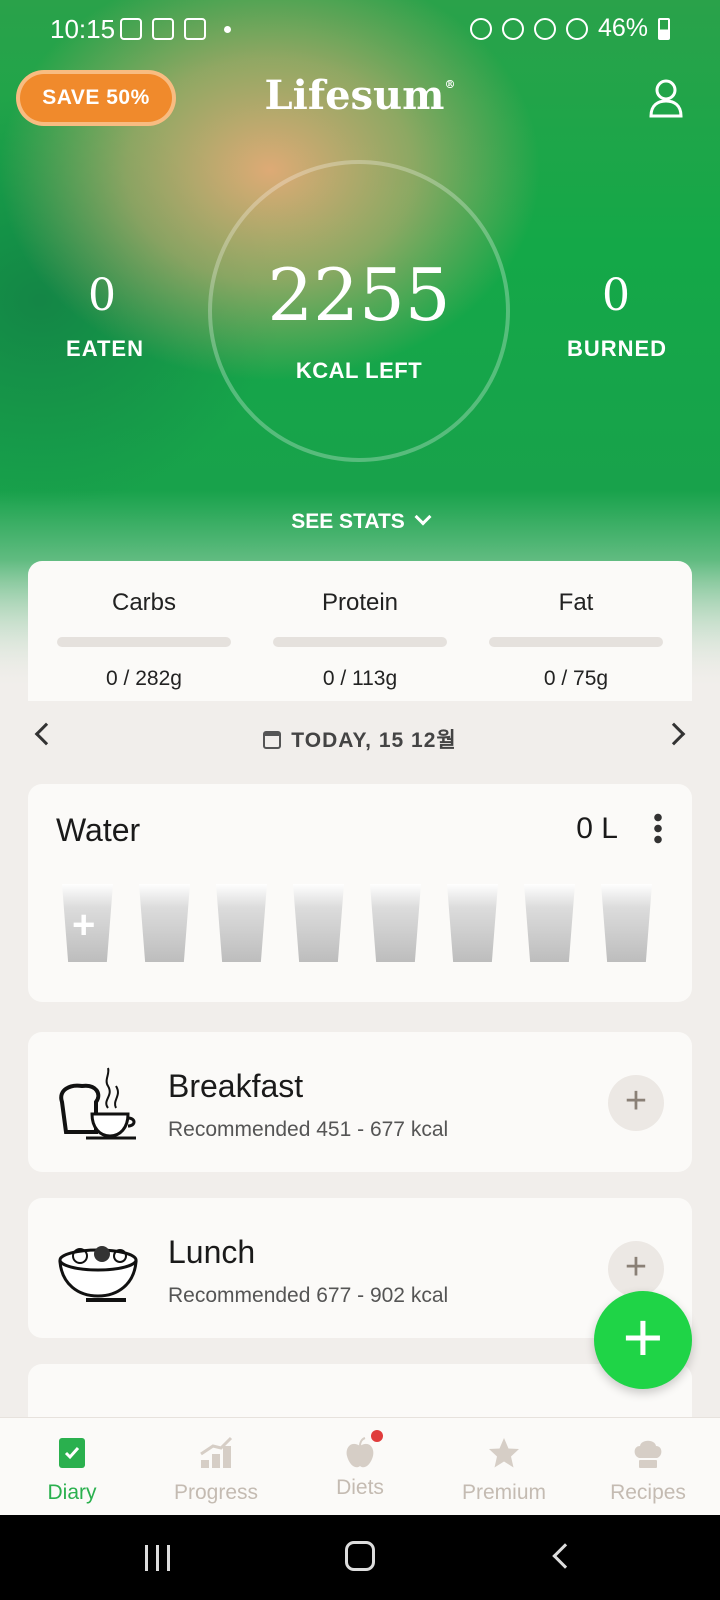  I want to click on home-icon, so click(360, 1556).